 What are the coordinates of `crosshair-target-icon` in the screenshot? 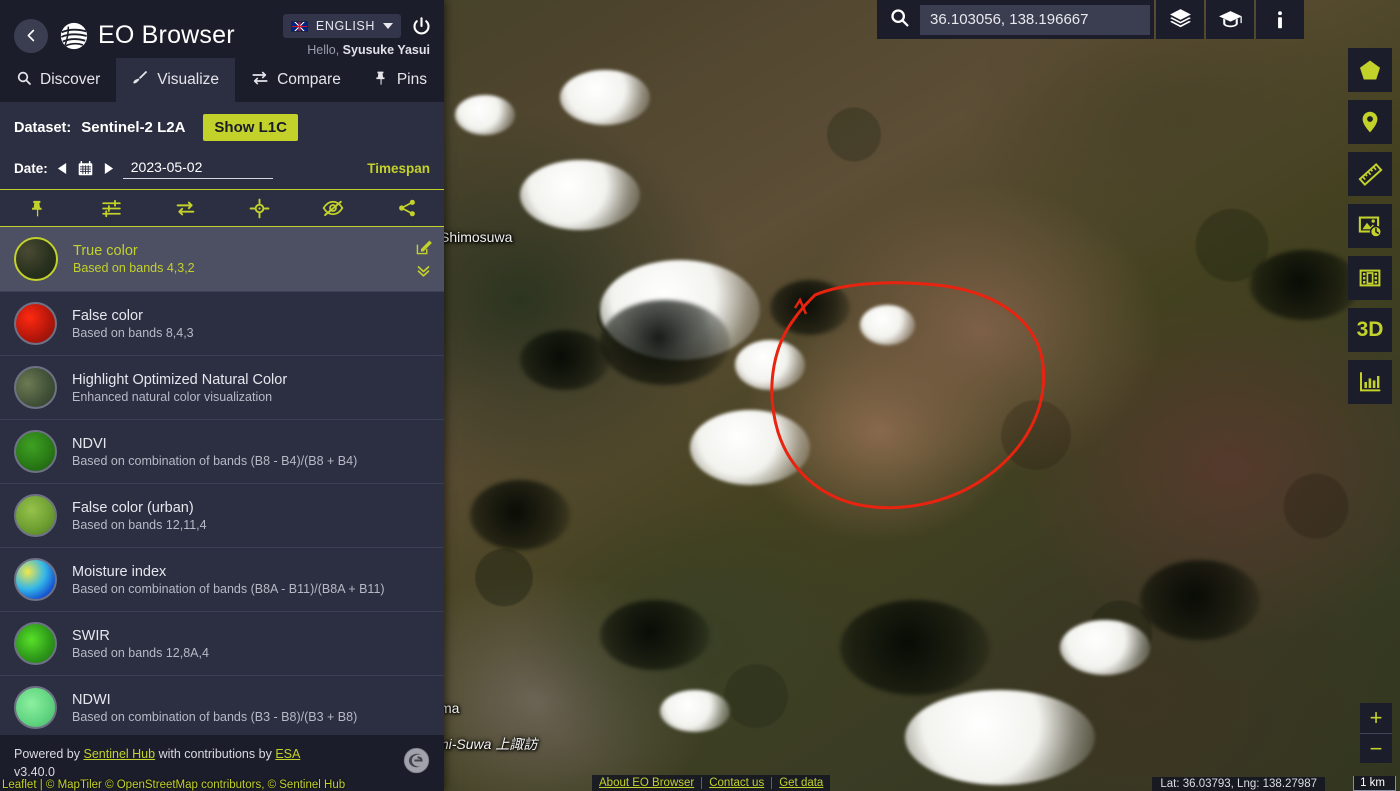 It's located at (259, 208).